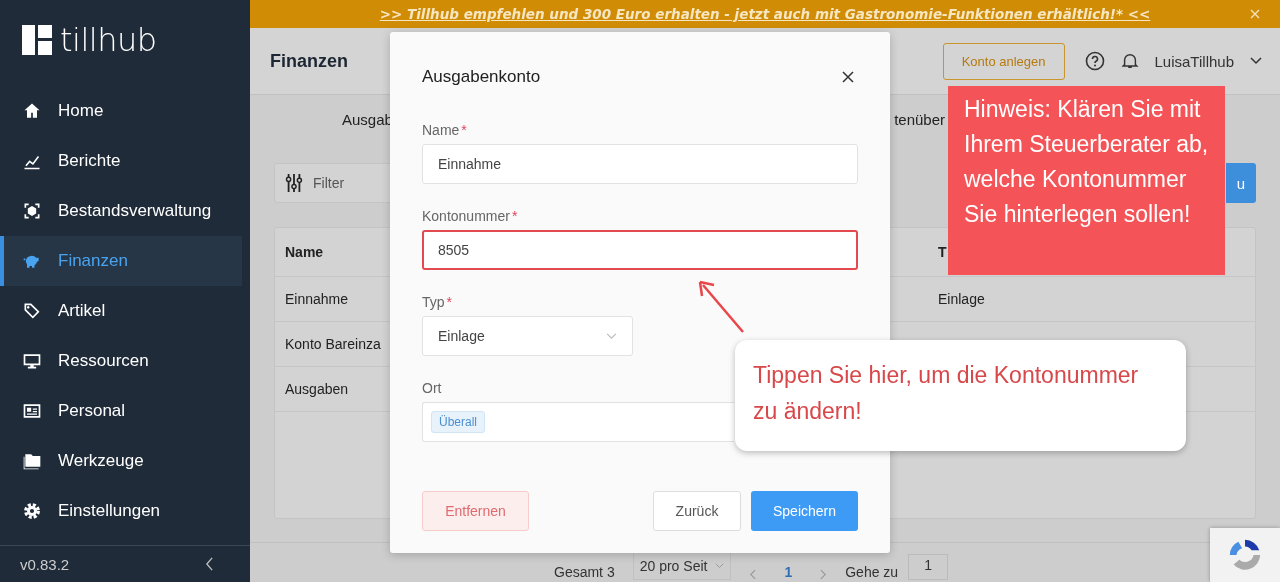 The image size is (1280, 582). What do you see at coordinates (445, 130) in the screenshot?
I see `field-label: Name*` at bounding box center [445, 130].